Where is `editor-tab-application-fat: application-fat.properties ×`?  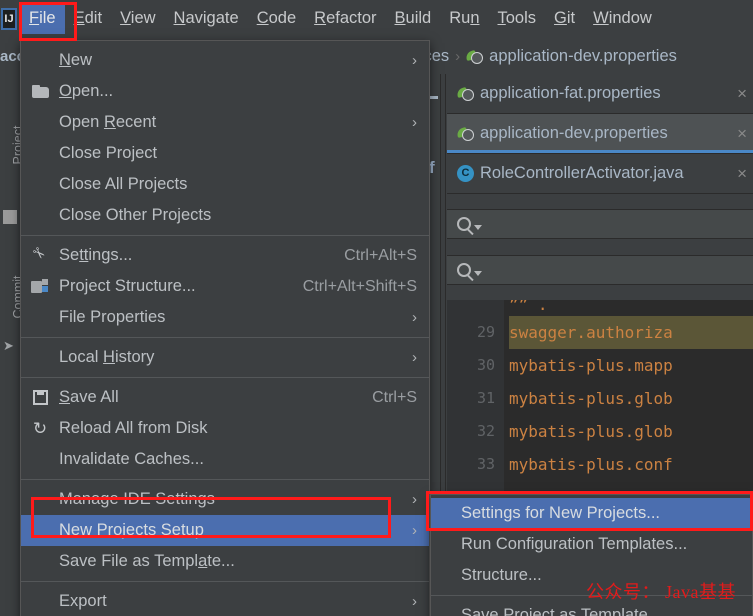
editor-tab-application-fat: application-fat.properties × is located at coordinates (600, 94).